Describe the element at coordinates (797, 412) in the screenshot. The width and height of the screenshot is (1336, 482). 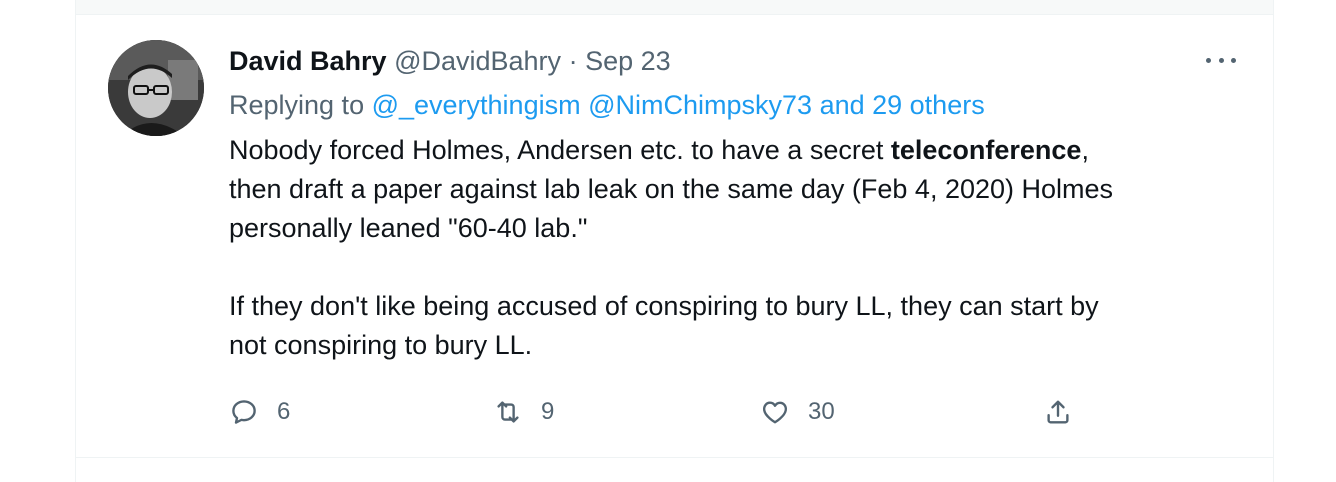
I see `like-button: 30` at that location.